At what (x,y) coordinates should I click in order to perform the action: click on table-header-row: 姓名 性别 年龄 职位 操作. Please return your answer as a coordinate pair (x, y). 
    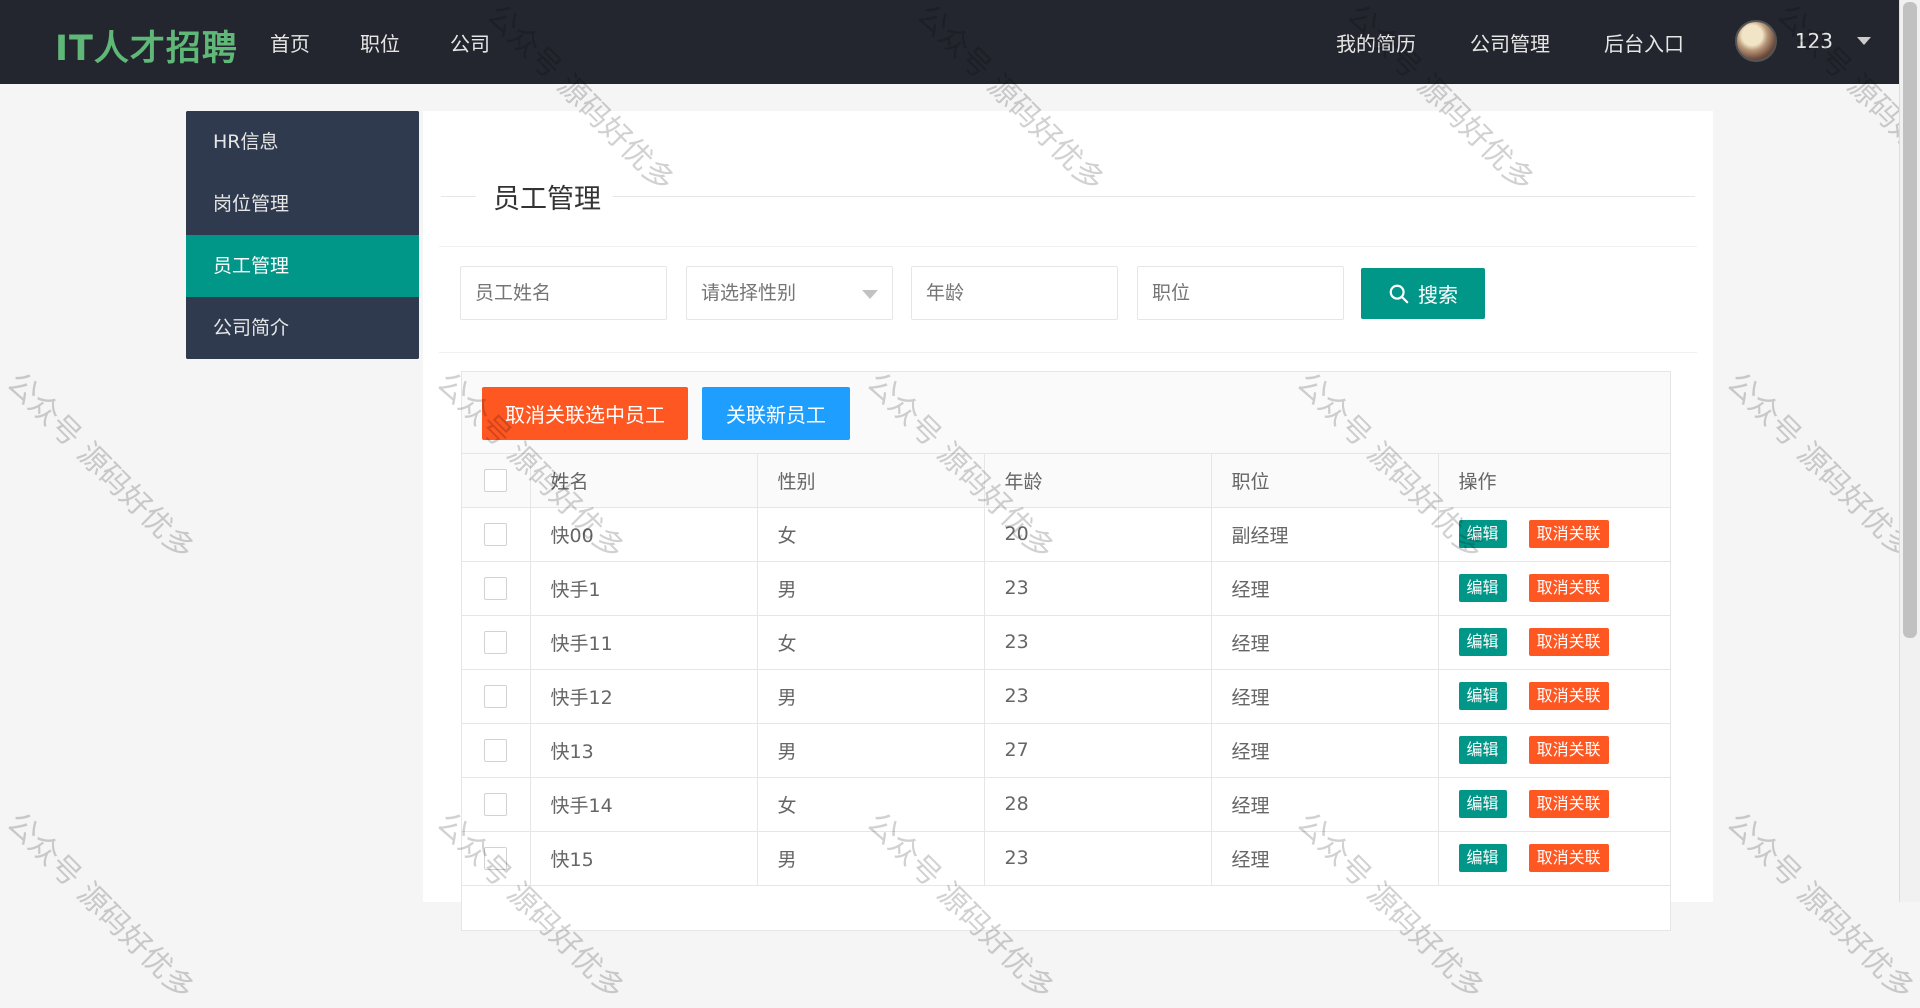
    Looking at the image, I should click on (1066, 481).